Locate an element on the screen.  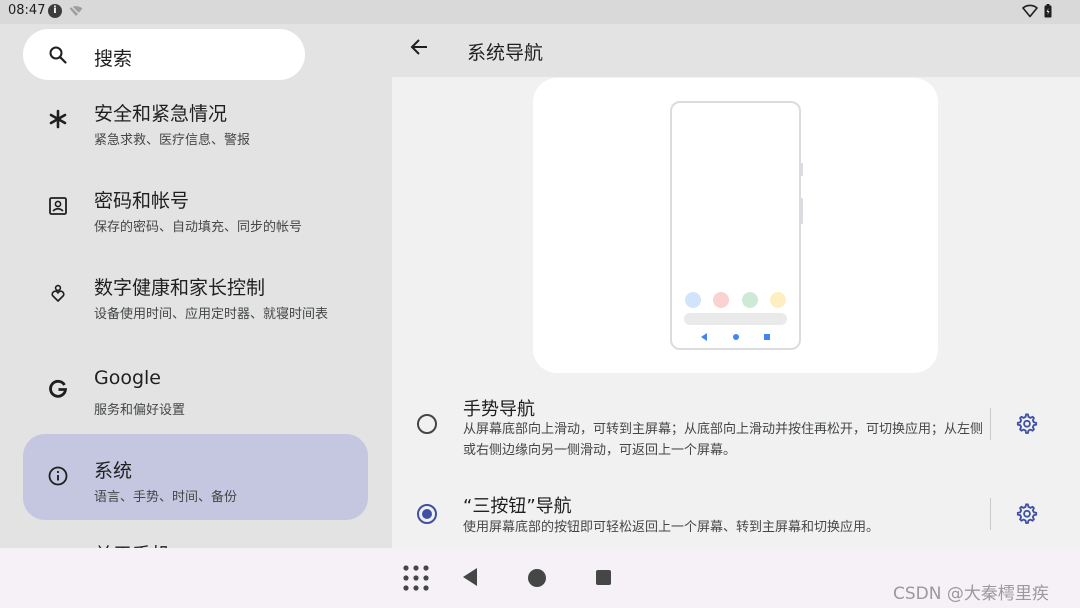
menu-item-safety-emergency: 安全和紧急情况 紧急求救、医疗信息、警报 is located at coordinates (195, 120).